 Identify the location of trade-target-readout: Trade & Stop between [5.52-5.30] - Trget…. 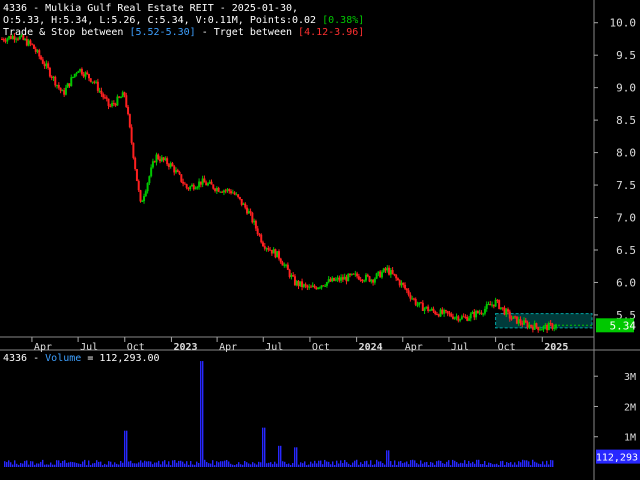
(184, 32).